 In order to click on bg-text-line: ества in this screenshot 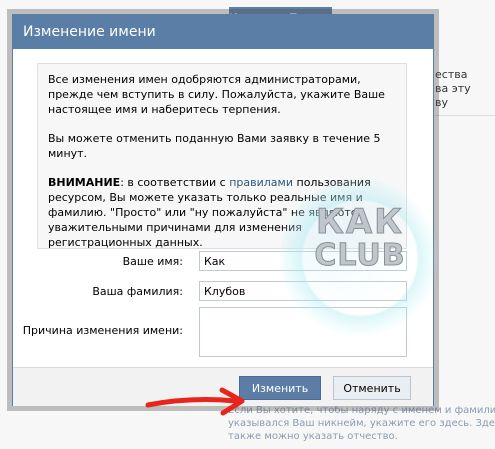, I will do `click(451, 74)`.